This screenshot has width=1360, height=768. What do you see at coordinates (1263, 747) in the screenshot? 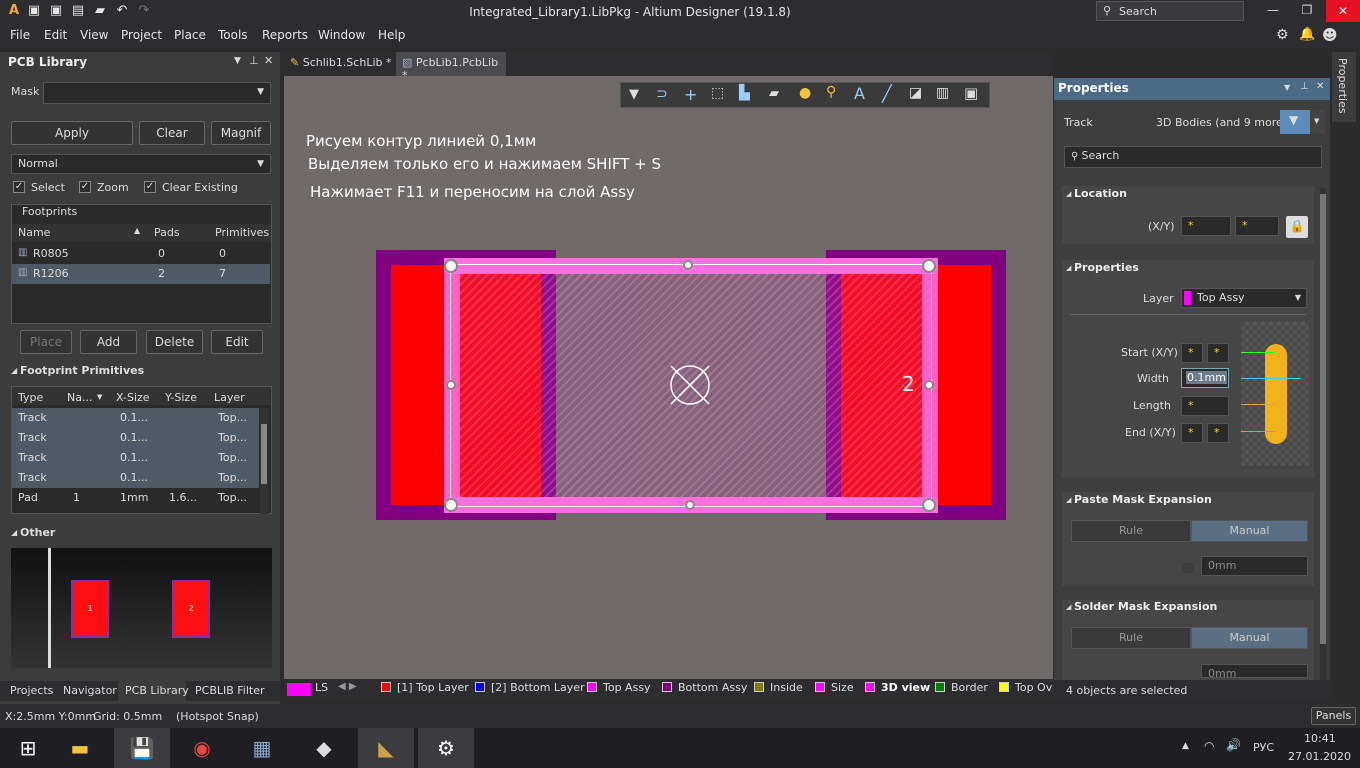
I see `input-language: РУС` at bounding box center [1263, 747].